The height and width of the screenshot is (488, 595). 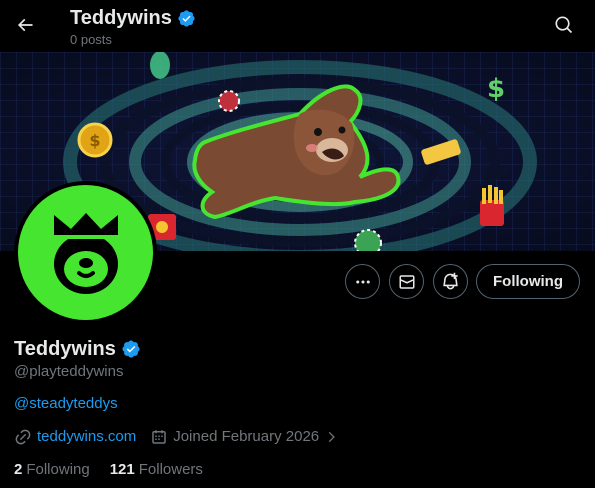 I want to click on chevron-right-icon, so click(x=331, y=437).